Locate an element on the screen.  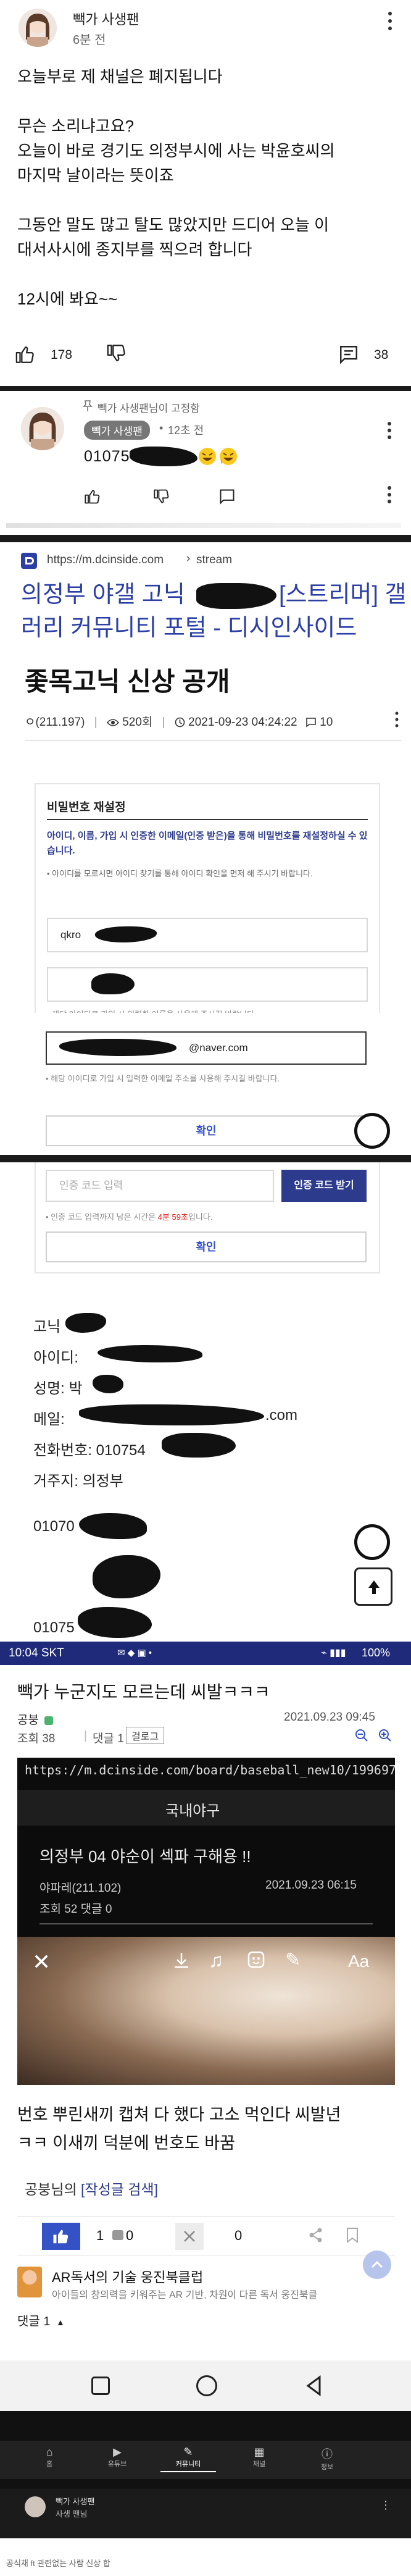
inner-title: 의정부 04 야순이 섹파 구해용 !! is located at coordinates (145, 1856).